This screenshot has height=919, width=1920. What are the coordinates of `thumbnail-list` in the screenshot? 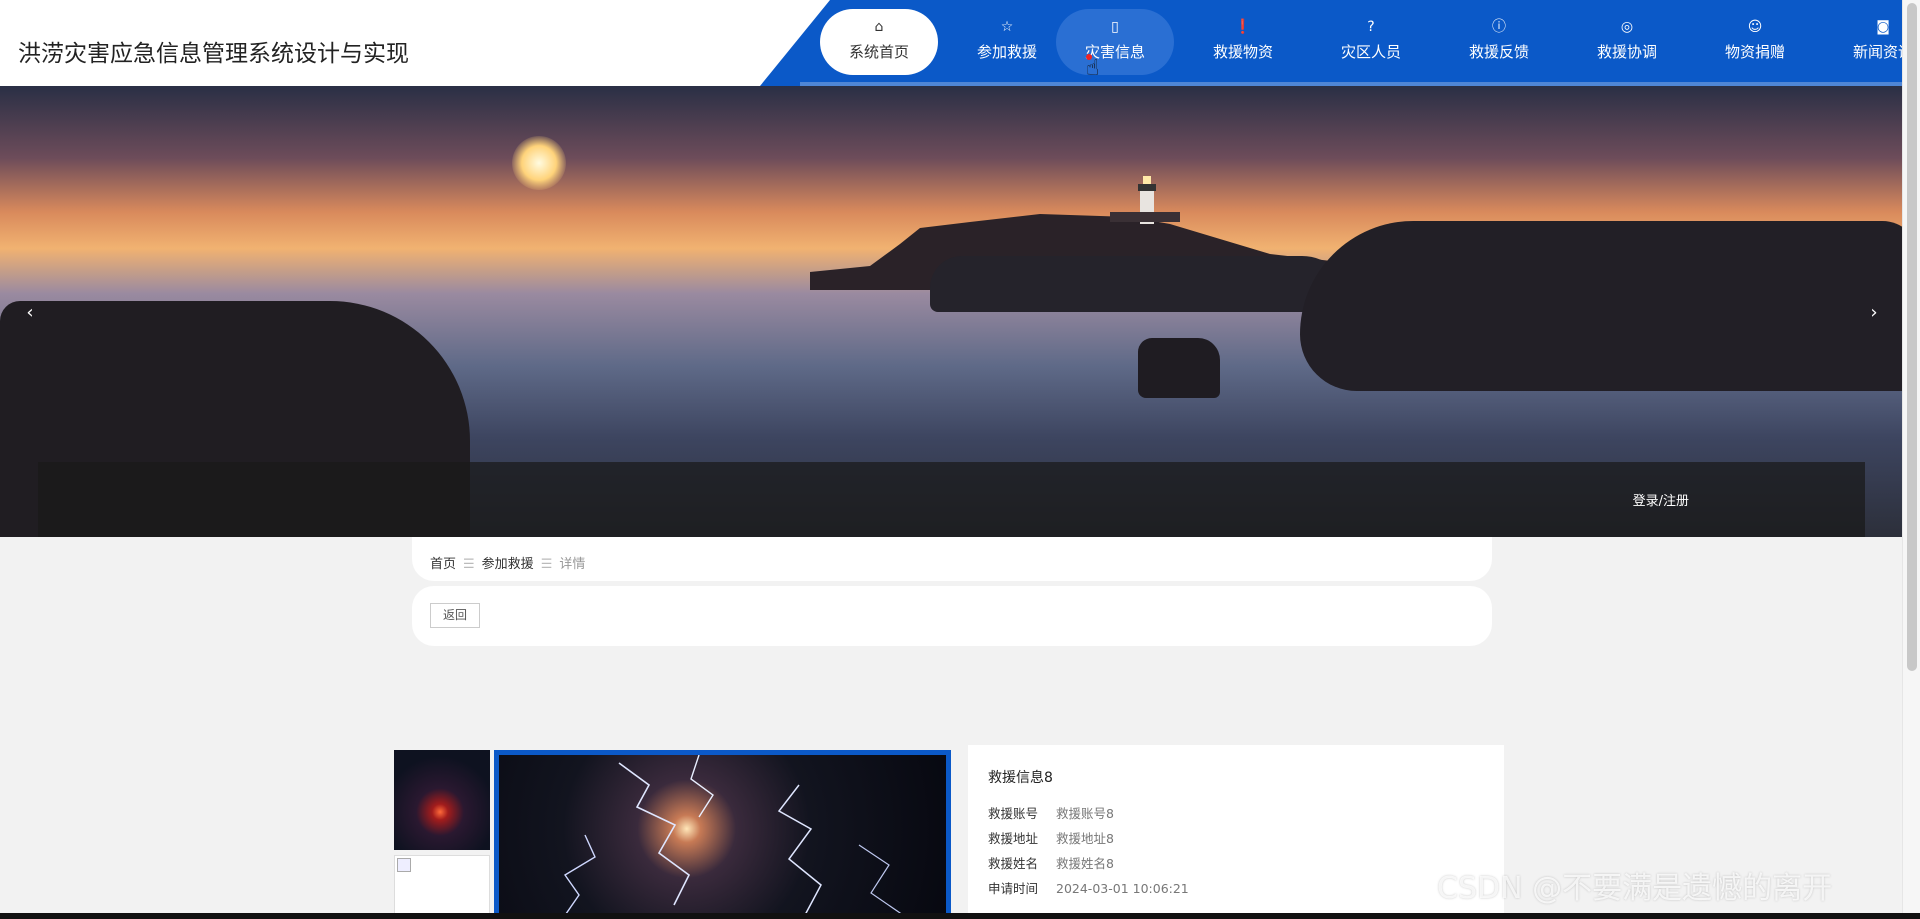 It's located at (442, 834).